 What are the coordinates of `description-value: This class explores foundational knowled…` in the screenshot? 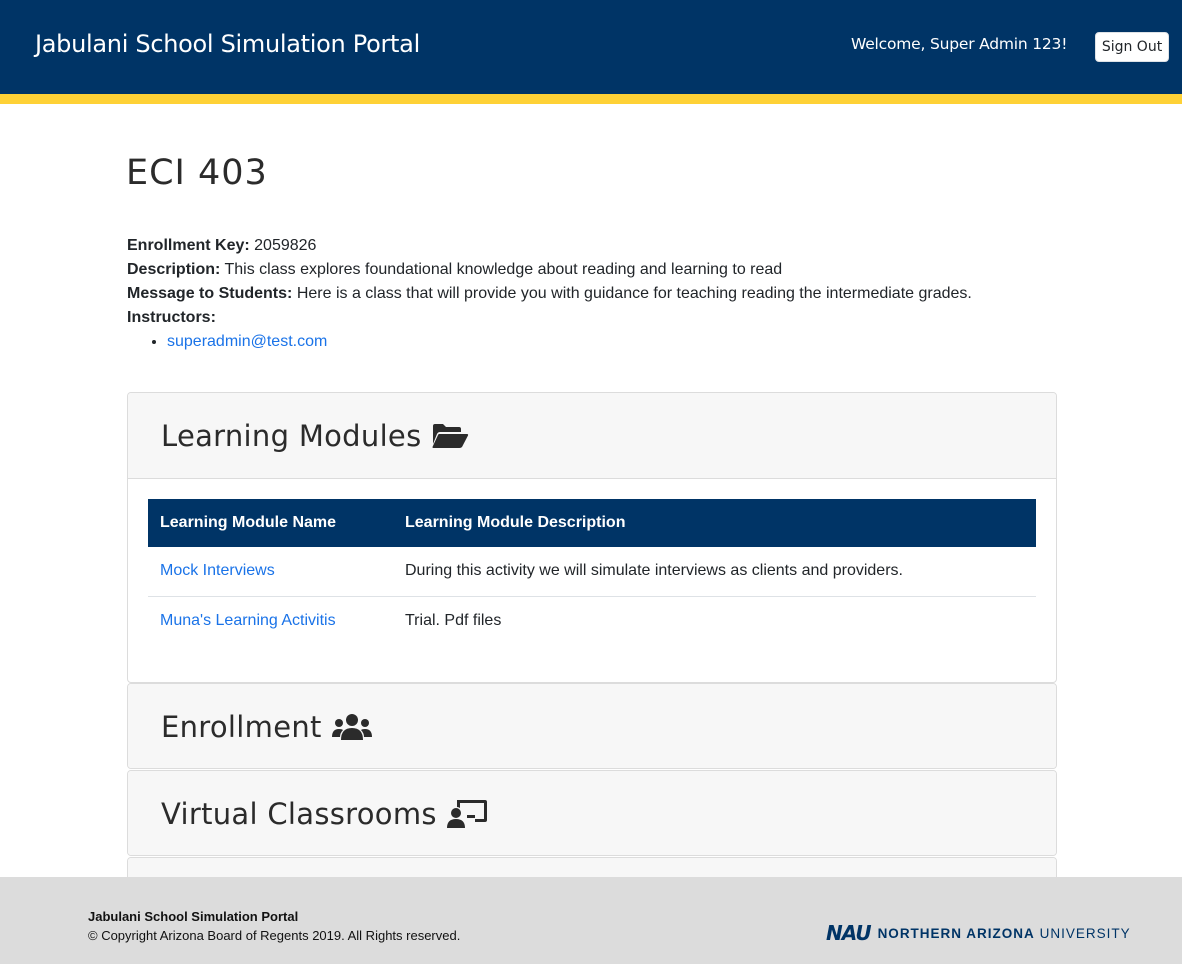 It's located at (503, 269).